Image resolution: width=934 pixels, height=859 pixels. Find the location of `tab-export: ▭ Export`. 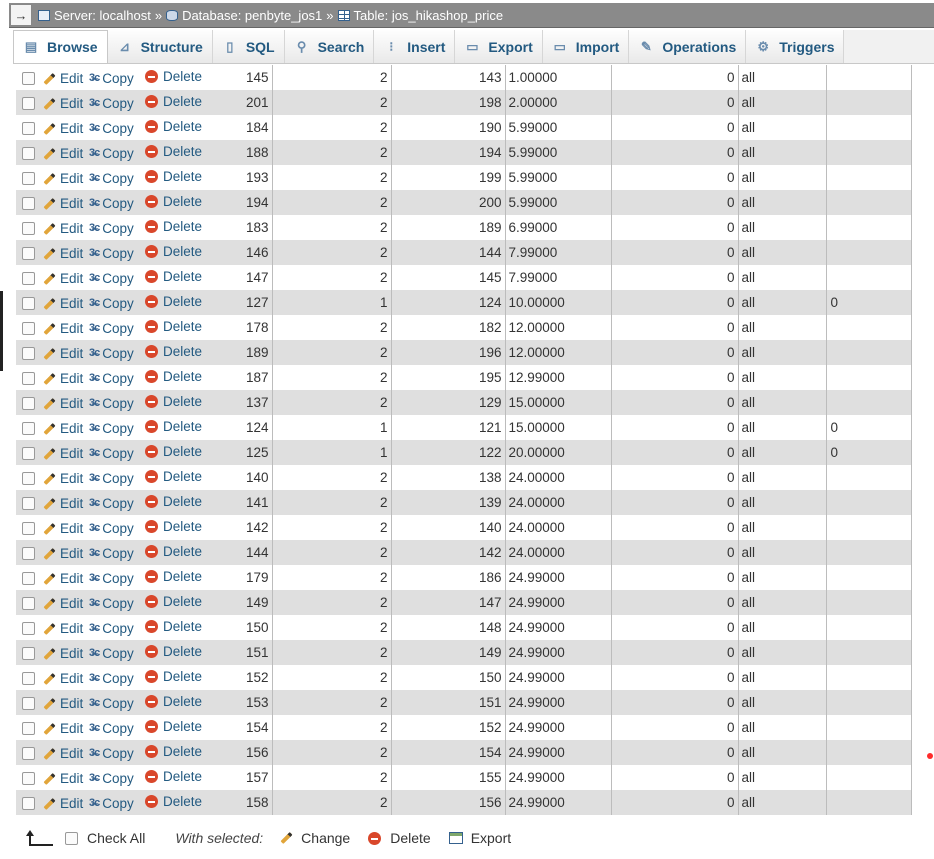

tab-export: ▭ Export is located at coordinates (499, 46).